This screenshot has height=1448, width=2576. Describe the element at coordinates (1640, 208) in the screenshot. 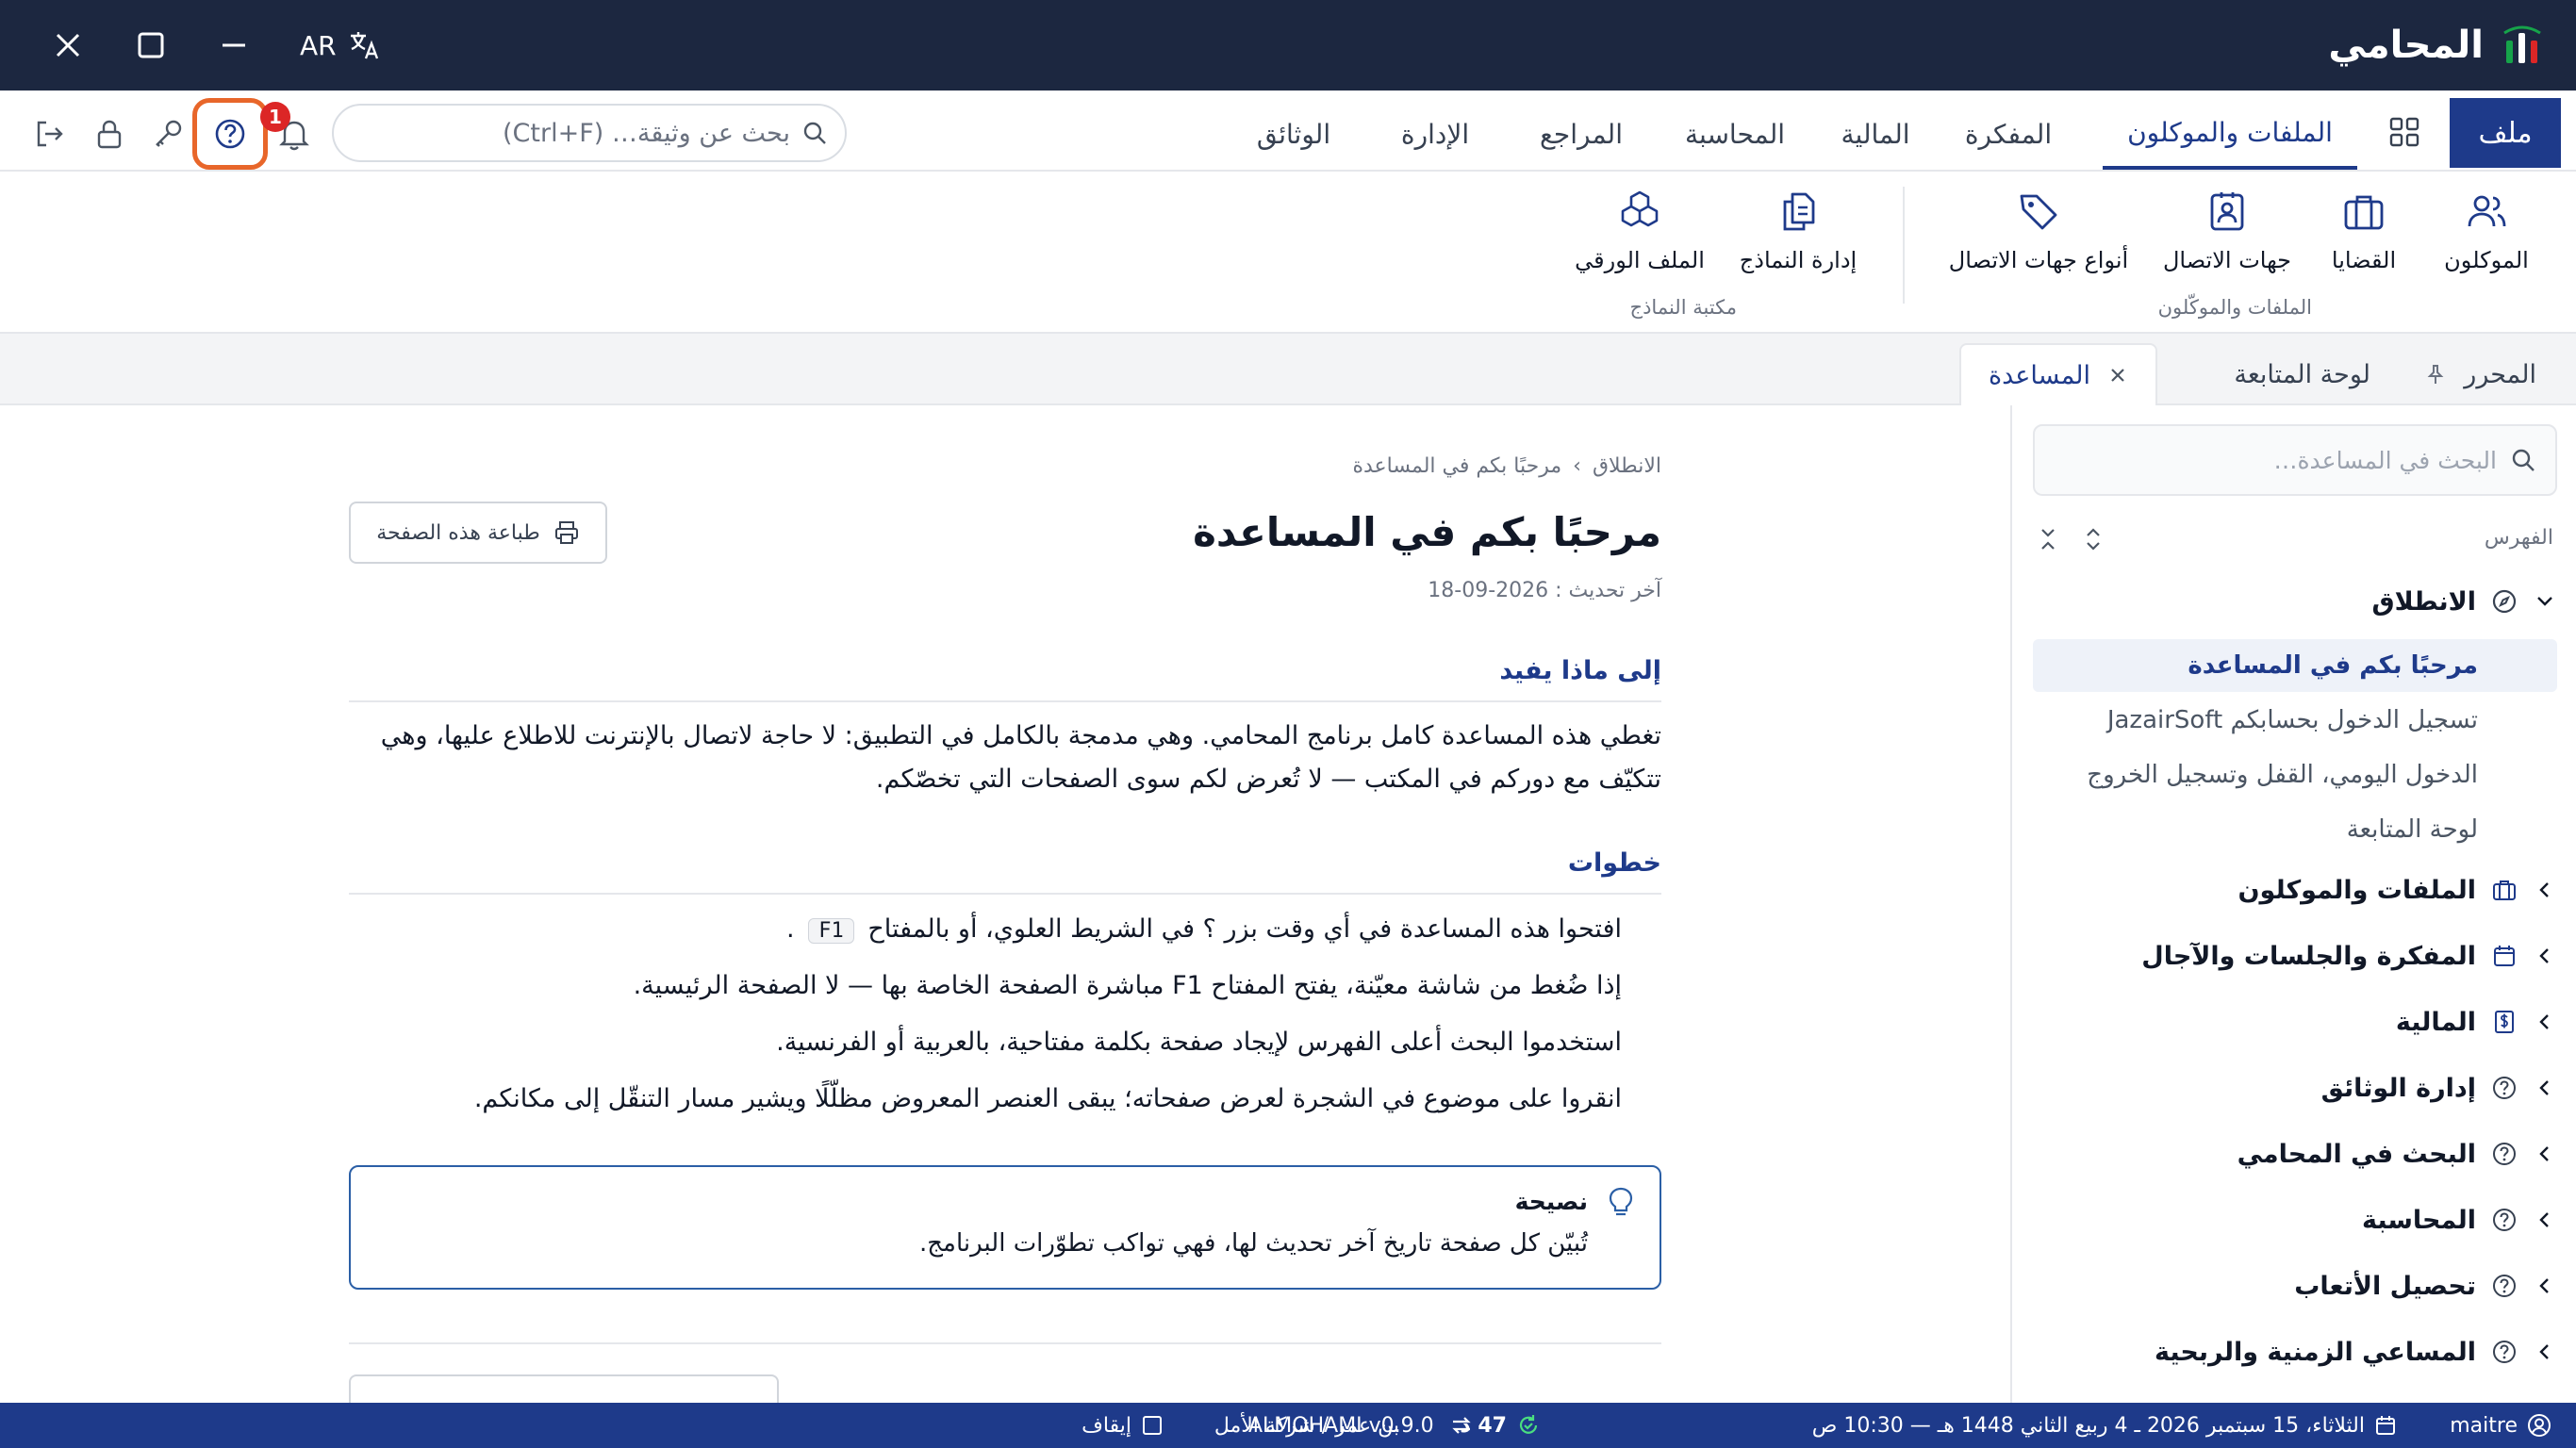

I see `boxes-icon` at that location.